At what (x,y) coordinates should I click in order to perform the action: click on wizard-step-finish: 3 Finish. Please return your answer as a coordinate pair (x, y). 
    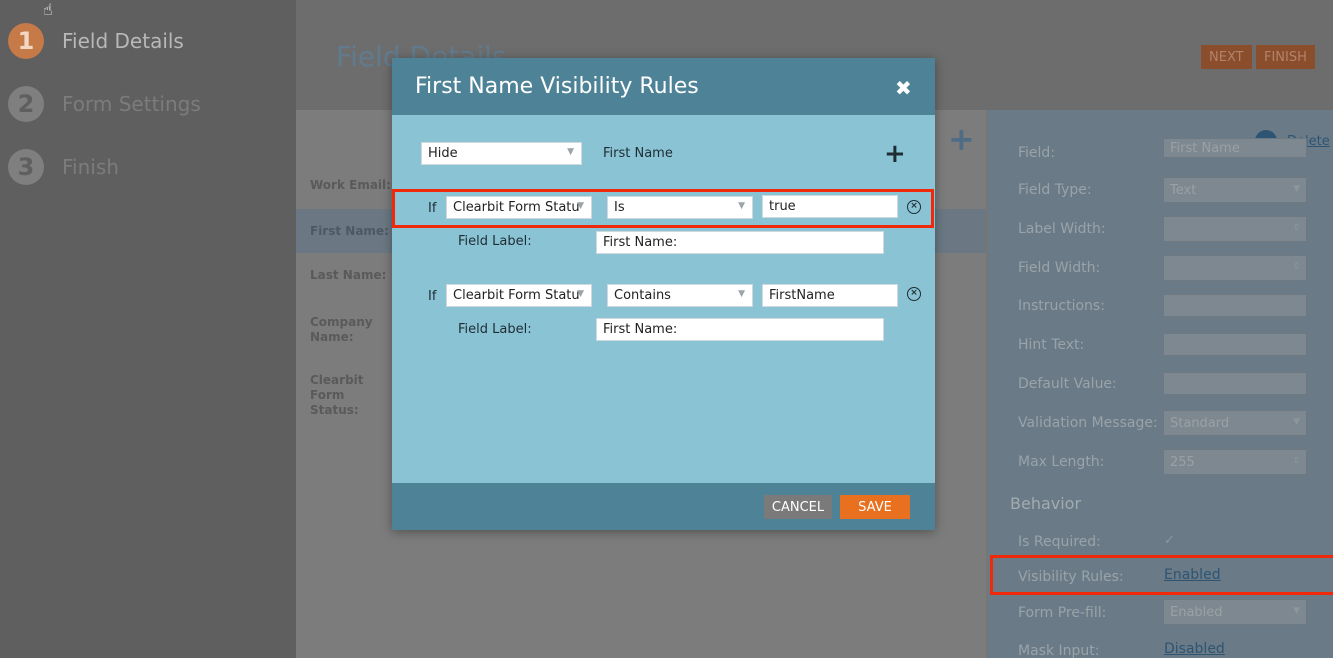
    Looking at the image, I should click on (63, 167).